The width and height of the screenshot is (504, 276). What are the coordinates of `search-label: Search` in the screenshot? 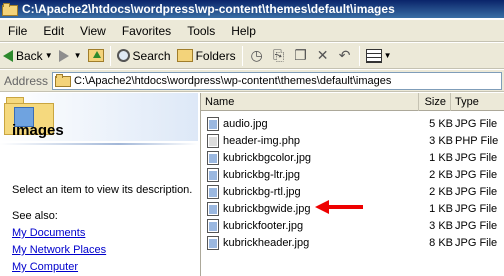 It's located at (151, 55).